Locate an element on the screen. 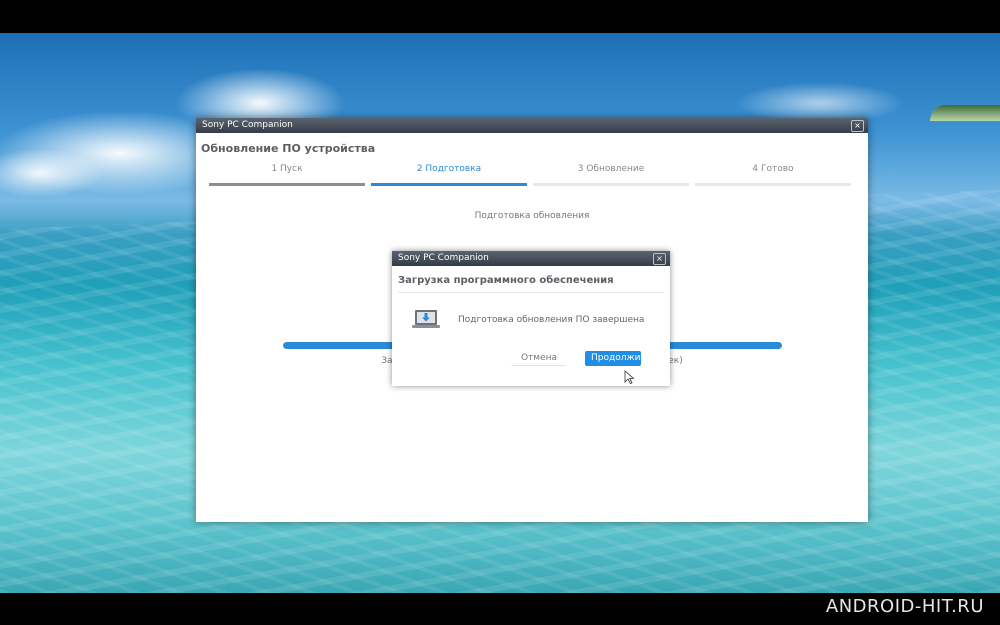  dialog-message: Подготовка обновления ПО завершена is located at coordinates (551, 320).